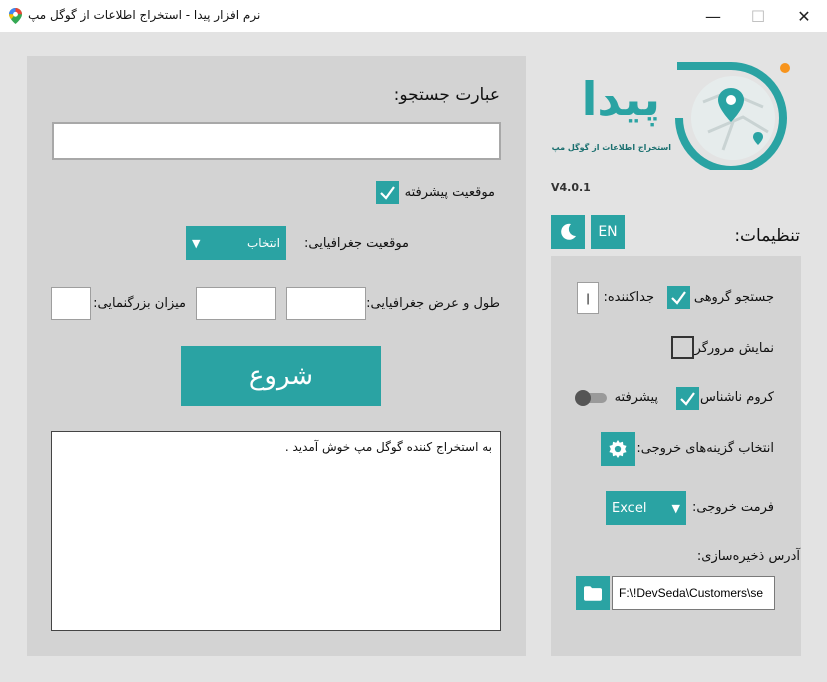  What do you see at coordinates (705, 448) in the screenshot?
I see `output-options-label: انتخاب گزینه‌های خروجی:` at bounding box center [705, 448].